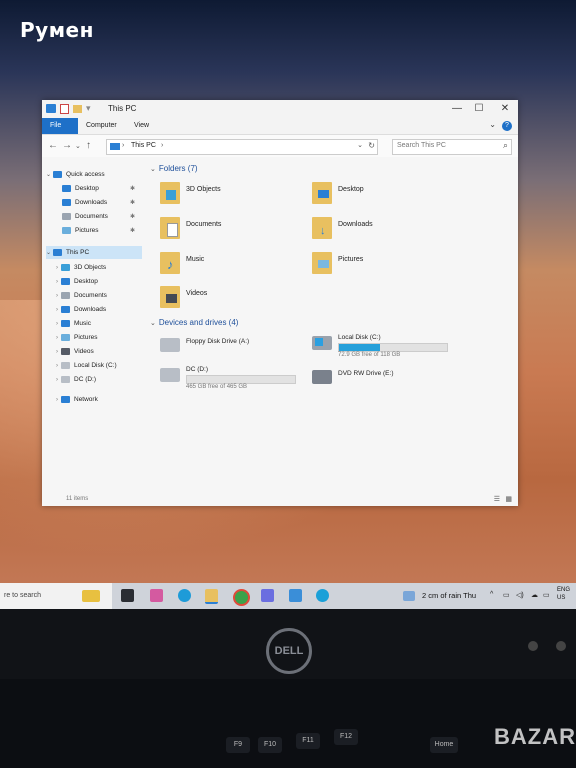  I want to click on sidebar-item-local-disk-c: › Local Disk (C:), so click(86, 365).